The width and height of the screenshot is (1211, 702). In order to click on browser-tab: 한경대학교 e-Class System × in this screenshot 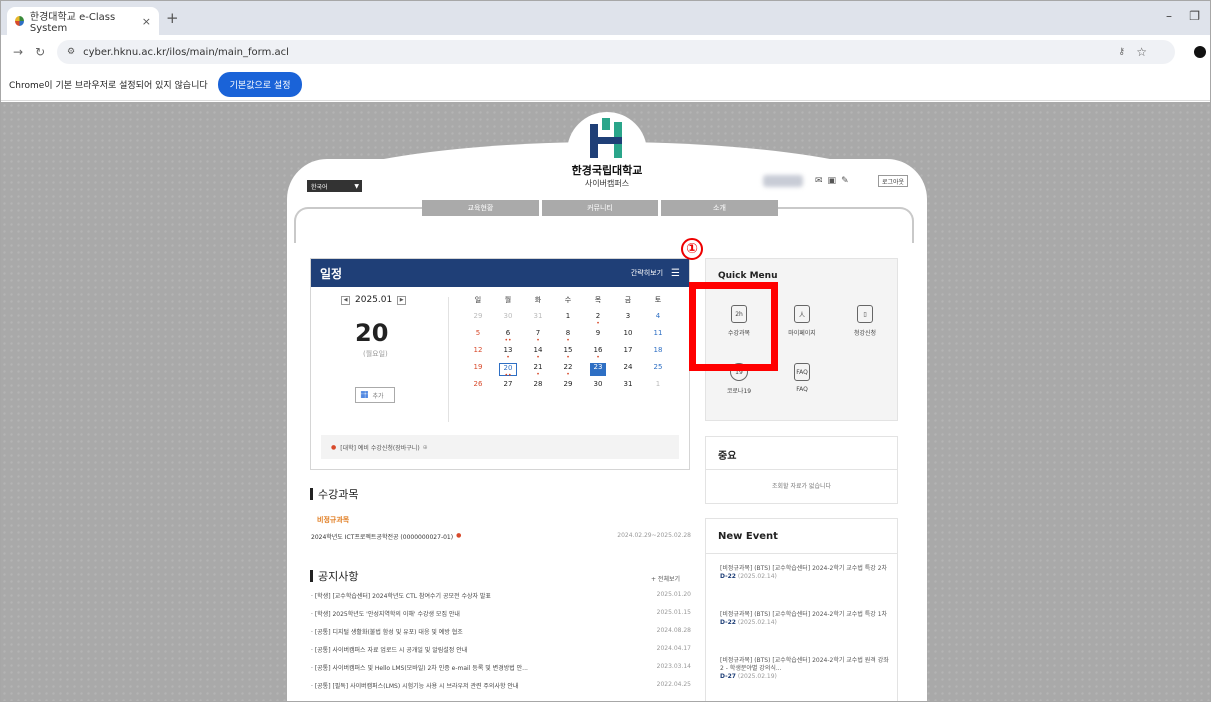, I will do `click(83, 21)`.